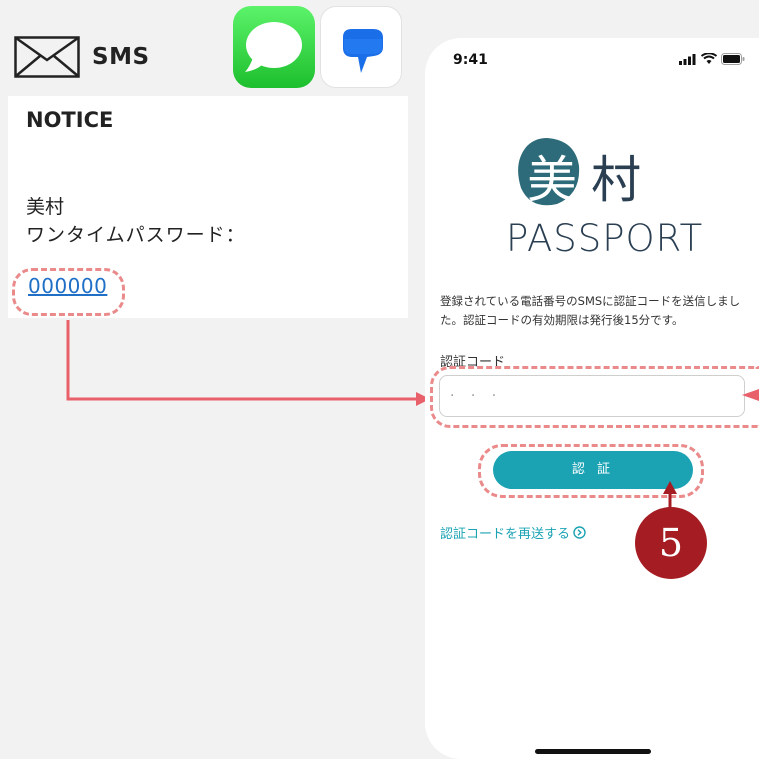 The width and height of the screenshot is (759, 759). I want to click on status-time: 9:41, so click(470, 60).